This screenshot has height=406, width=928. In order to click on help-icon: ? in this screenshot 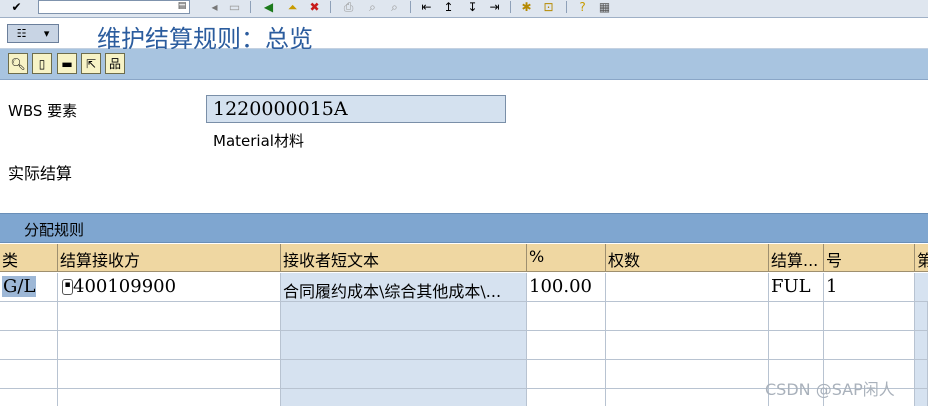, I will do `click(582, 7)`.